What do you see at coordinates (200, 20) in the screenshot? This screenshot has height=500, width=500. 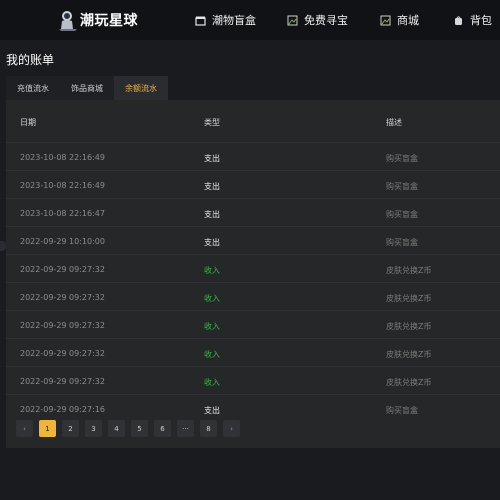 I see `box-icon` at bounding box center [200, 20].